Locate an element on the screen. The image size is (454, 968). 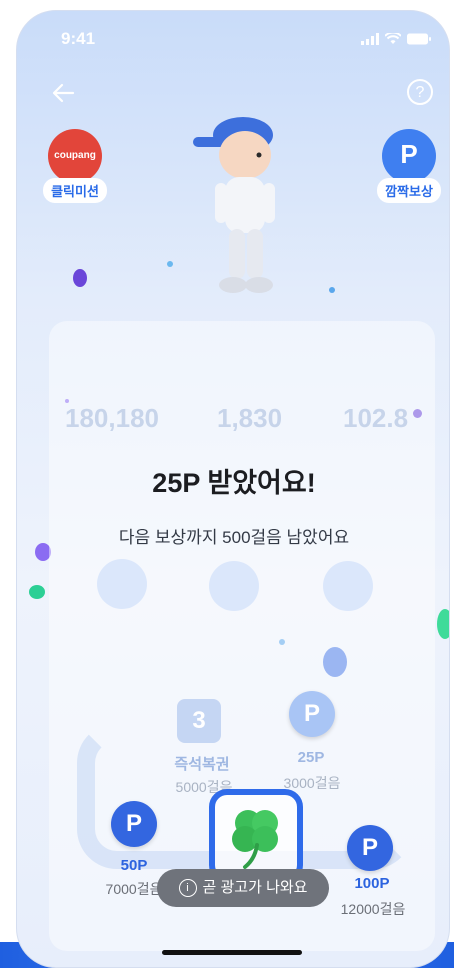
clover-icon is located at coordinates (255, 839).